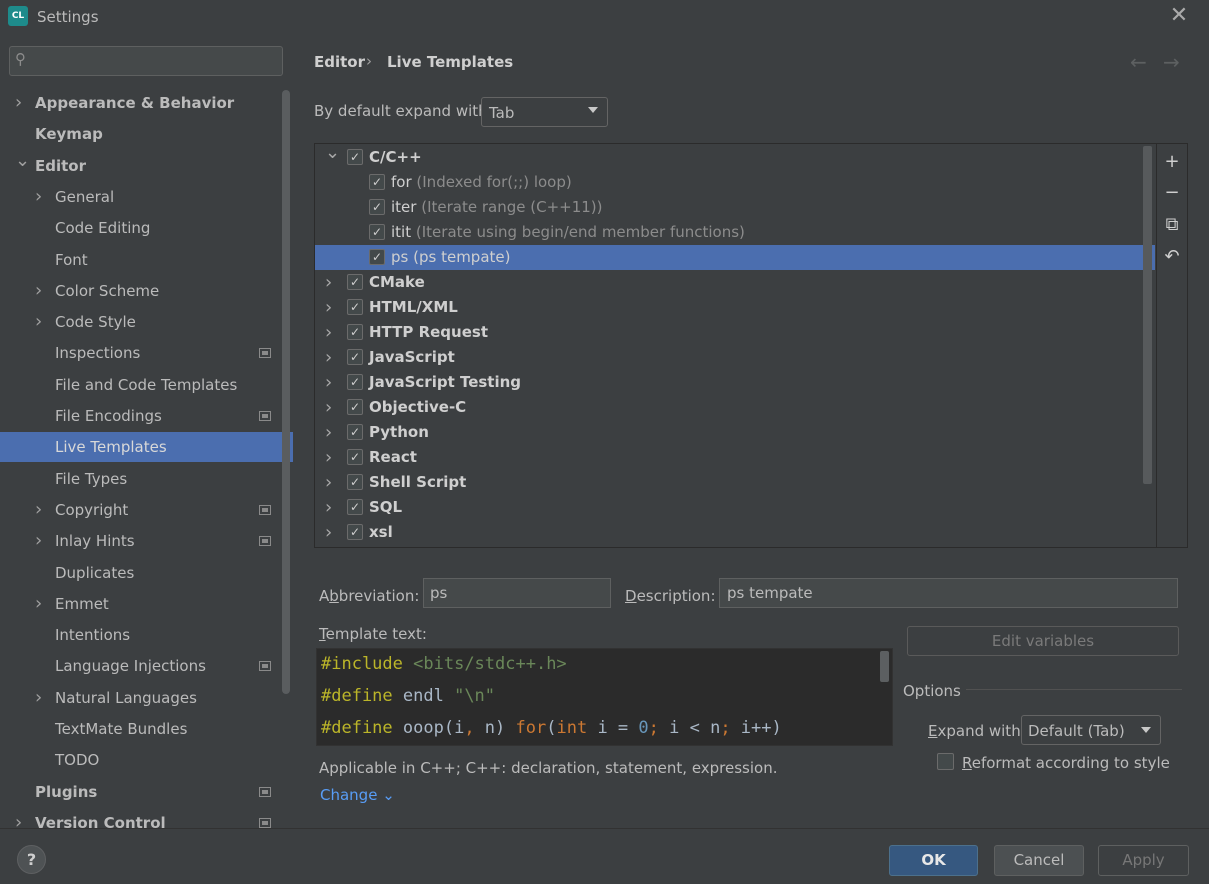  What do you see at coordinates (1172, 257) in the screenshot?
I see `restore-icon: ↶` at bounding box center [1172, 257].